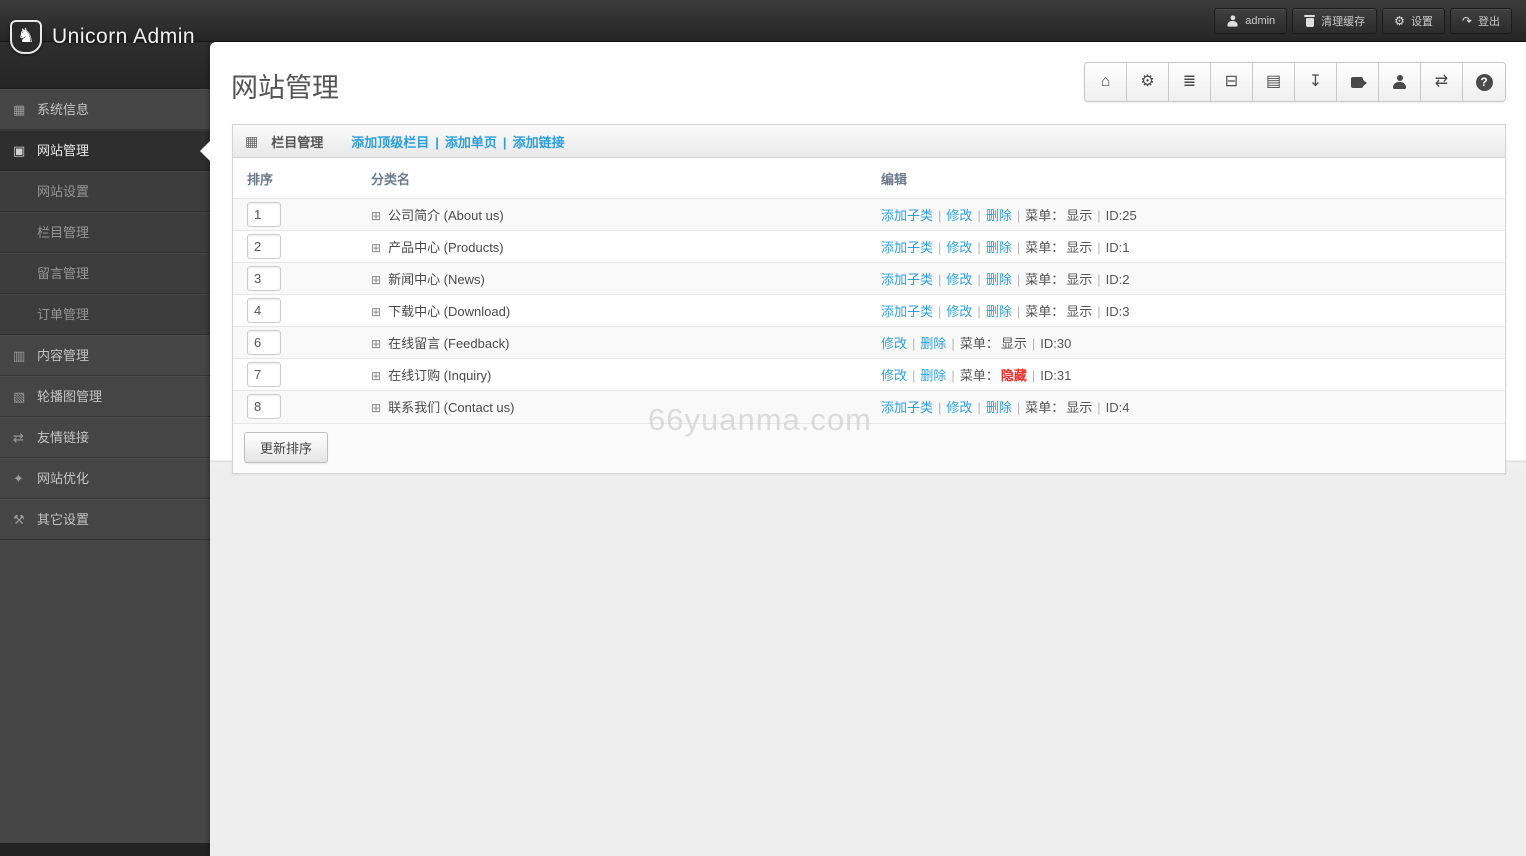 The image size is (1526, 856). I want to click on sidebar-footer, so click(105, 849).